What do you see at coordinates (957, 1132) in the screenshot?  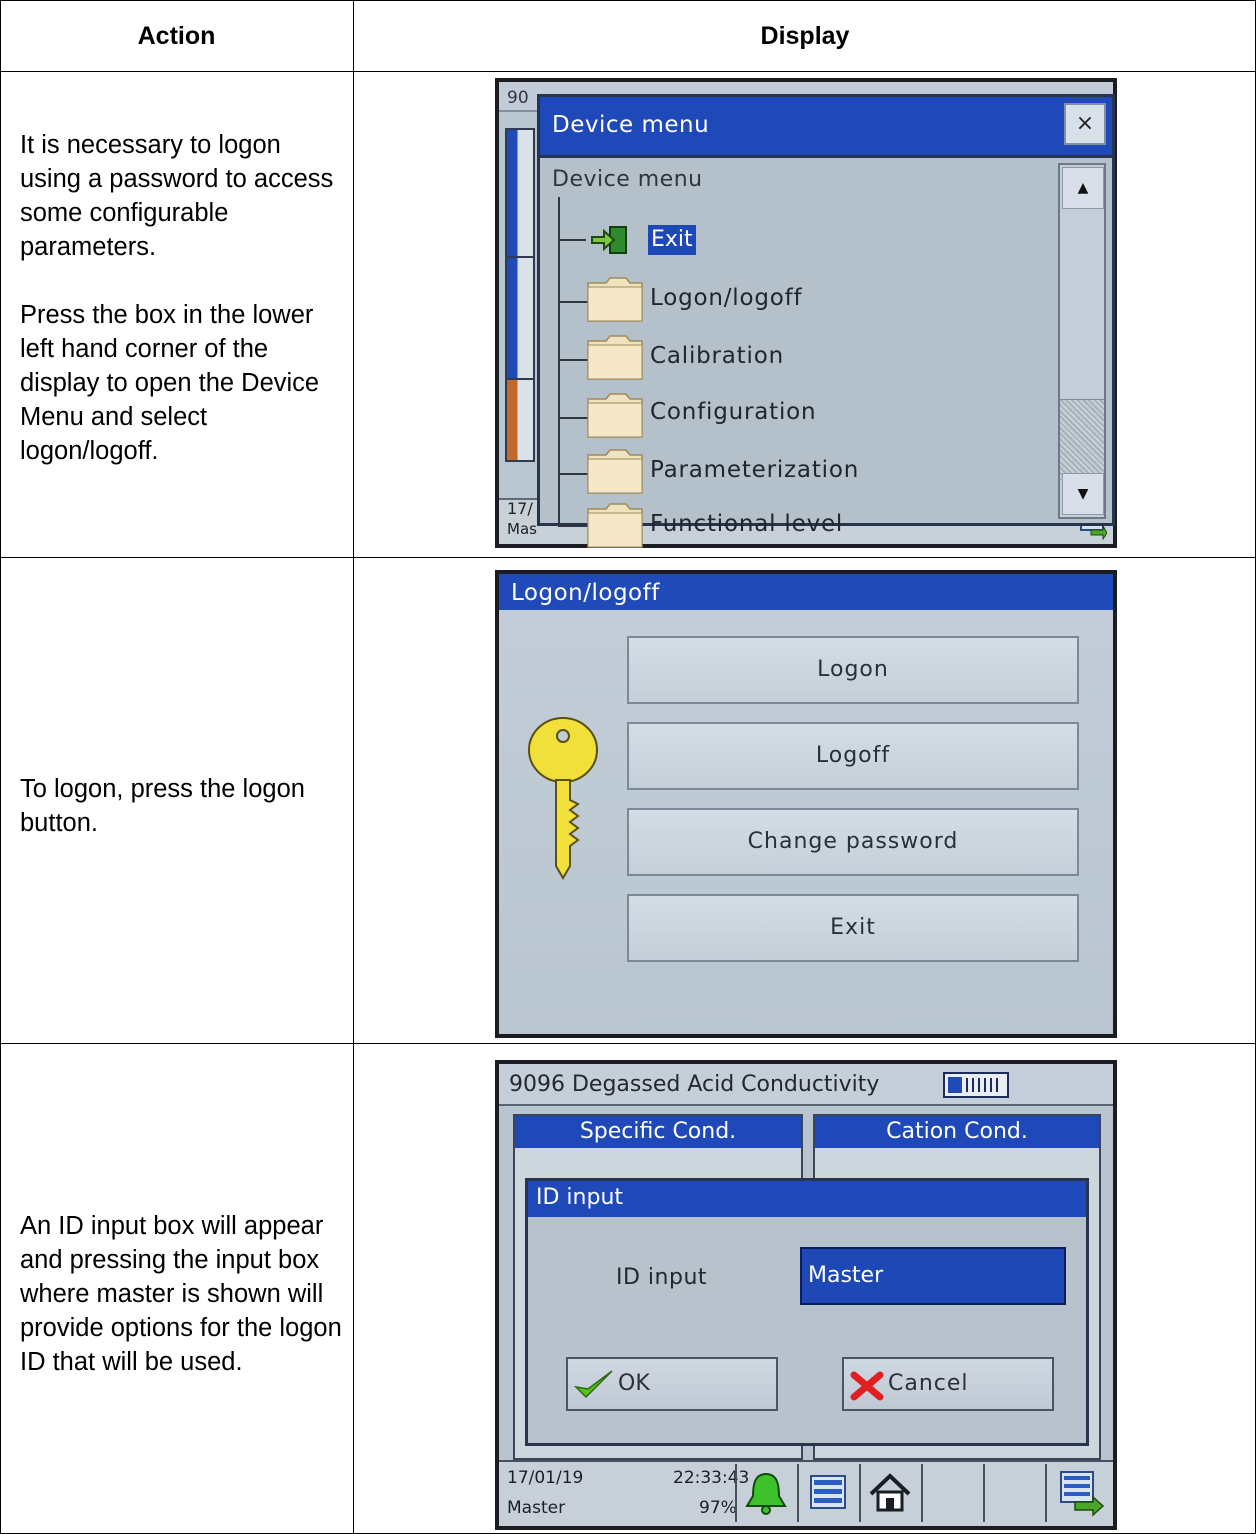 I see `panel-title: Cation Cond.` at bounding box center [957, 1132].